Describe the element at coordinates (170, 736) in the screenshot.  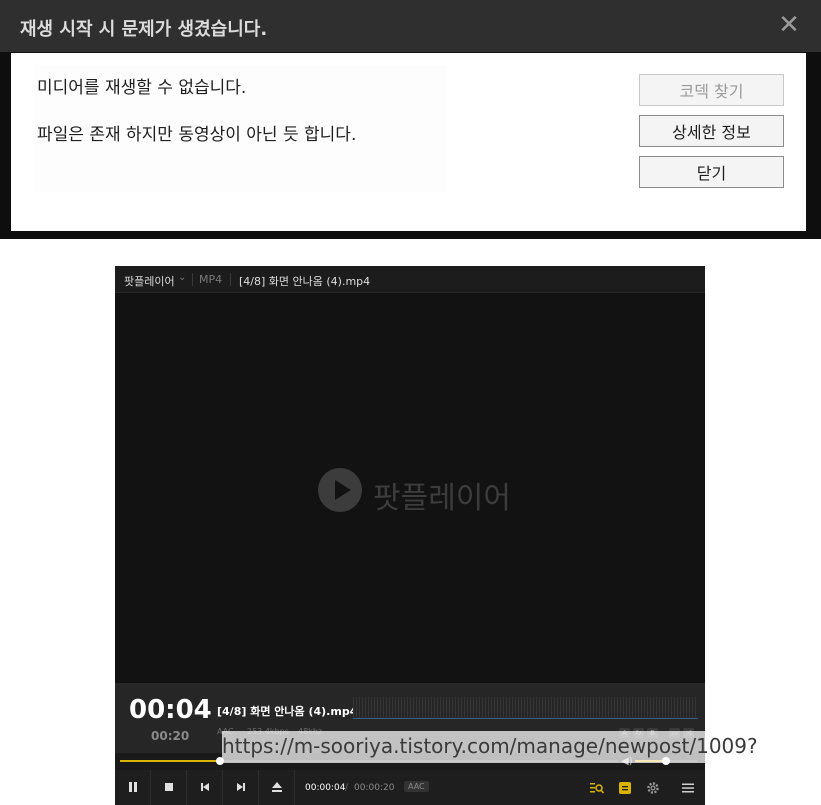
I see `total-time-display: 00:20` at that location.